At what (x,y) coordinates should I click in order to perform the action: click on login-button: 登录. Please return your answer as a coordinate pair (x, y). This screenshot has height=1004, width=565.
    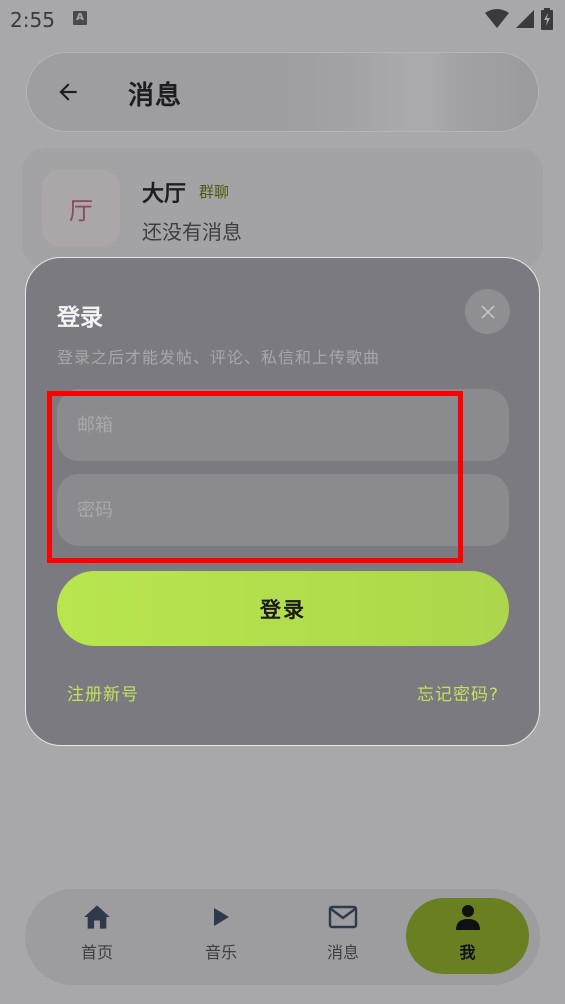
    Looking at the image, I should click on (283, 608).